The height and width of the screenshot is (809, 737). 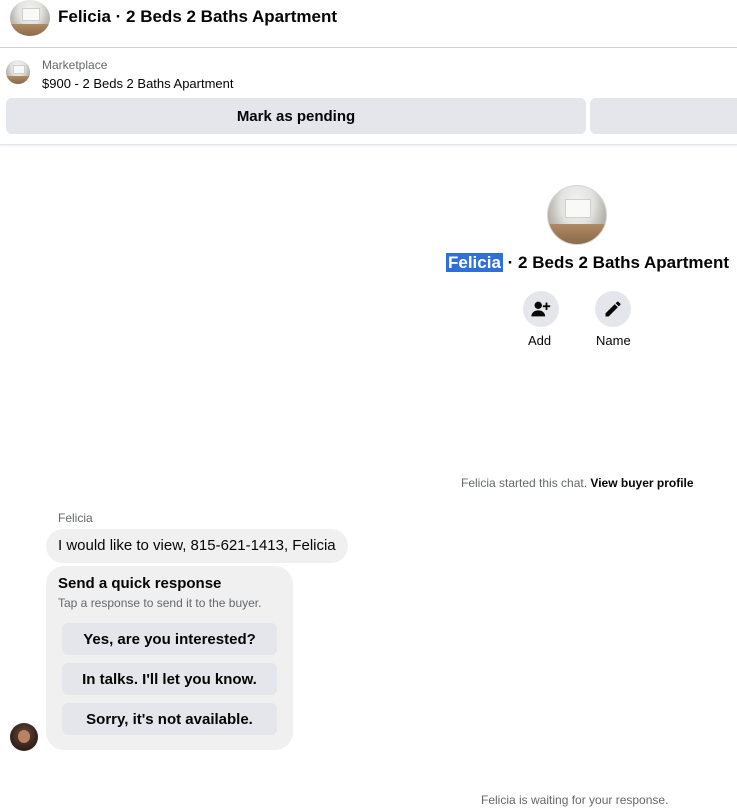 I want to click on chat-header: Felicia · 2 Beds 2 Baths Apartment, so click(x=368, y=24).